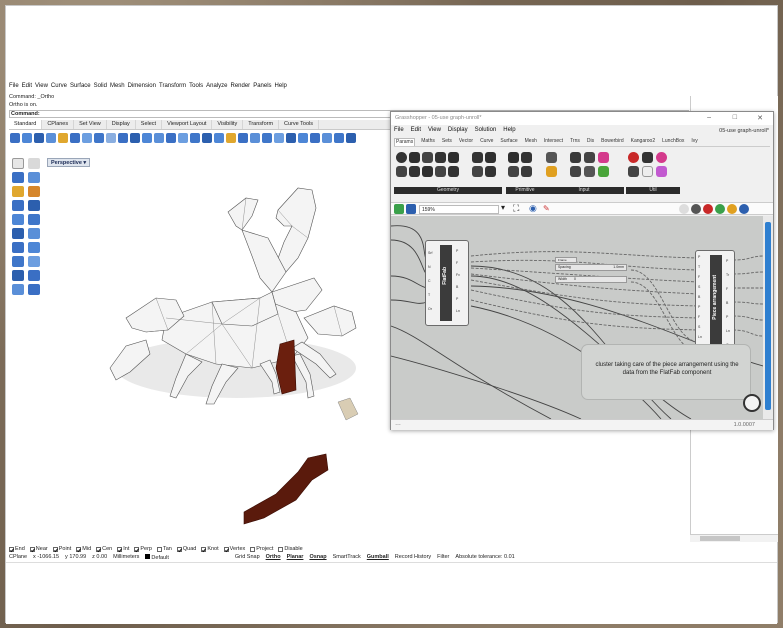  I want to click on new-icon, so click(15, 137).